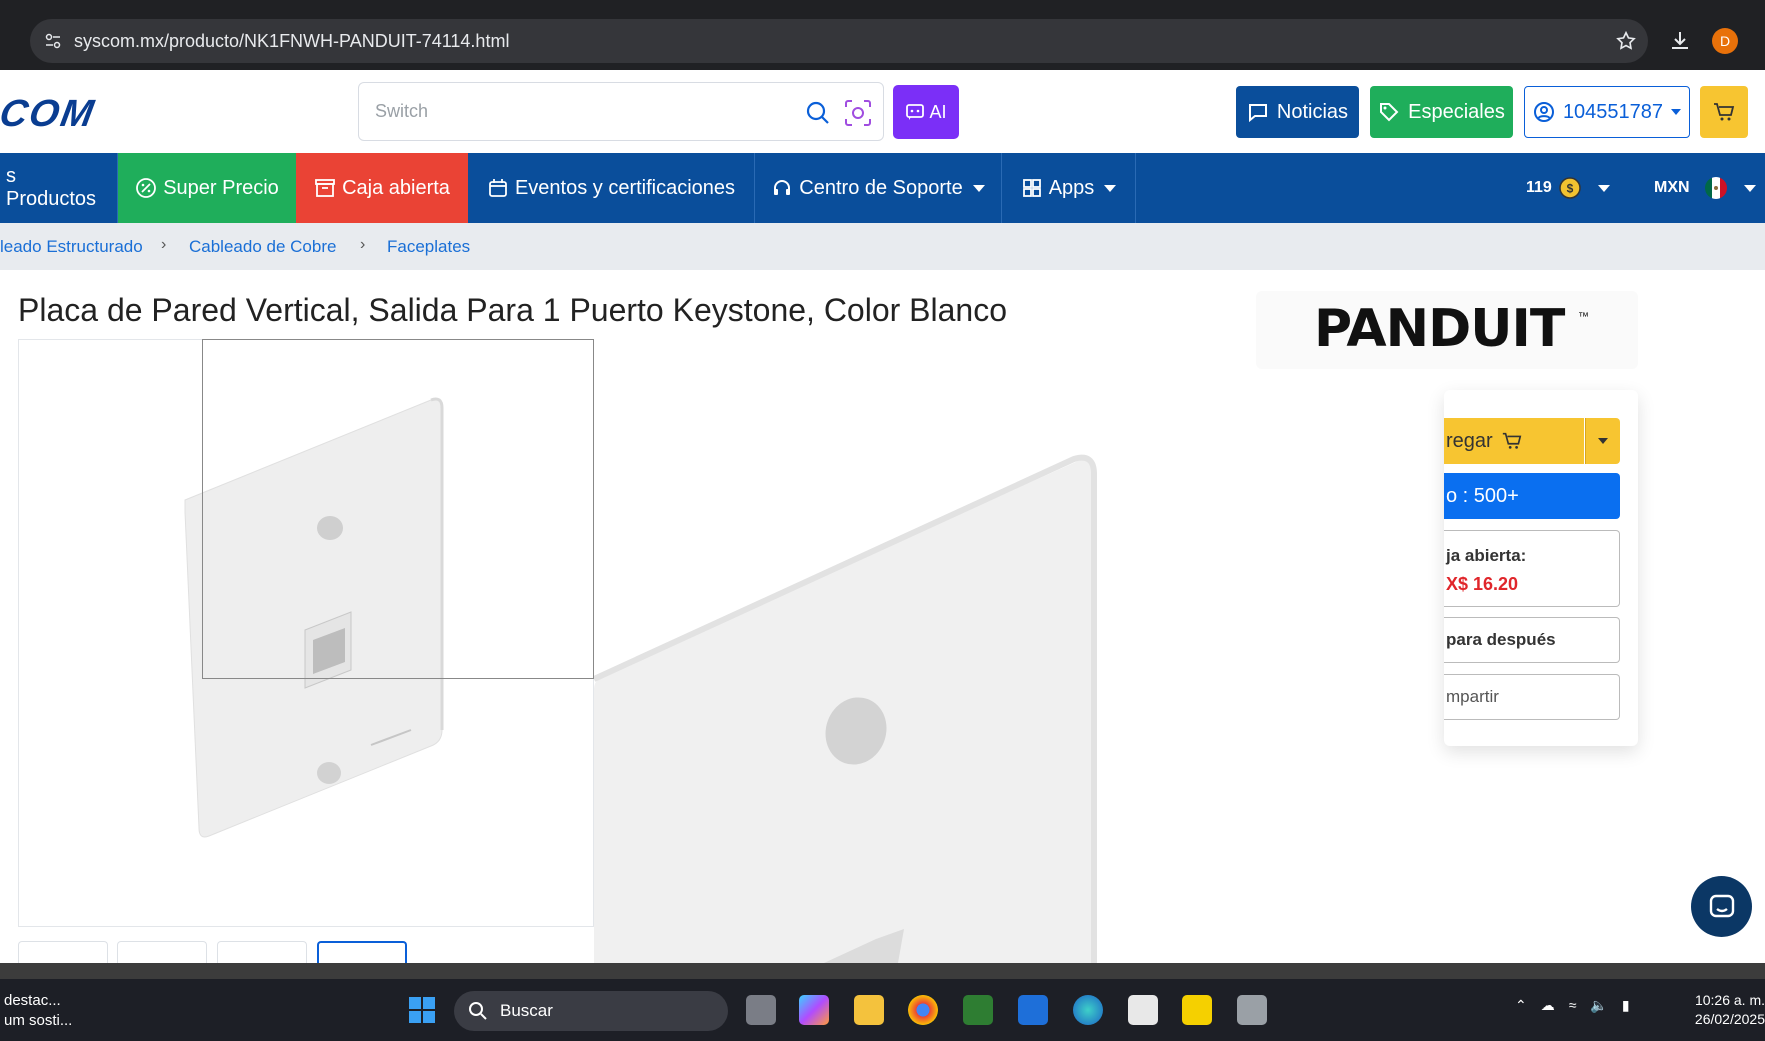 The width and height of the screenshot is (1765, 1041). Describe the element at coordinates (1532, 640) in the screenshot. I see `save-for-later-button: para después` at that location.